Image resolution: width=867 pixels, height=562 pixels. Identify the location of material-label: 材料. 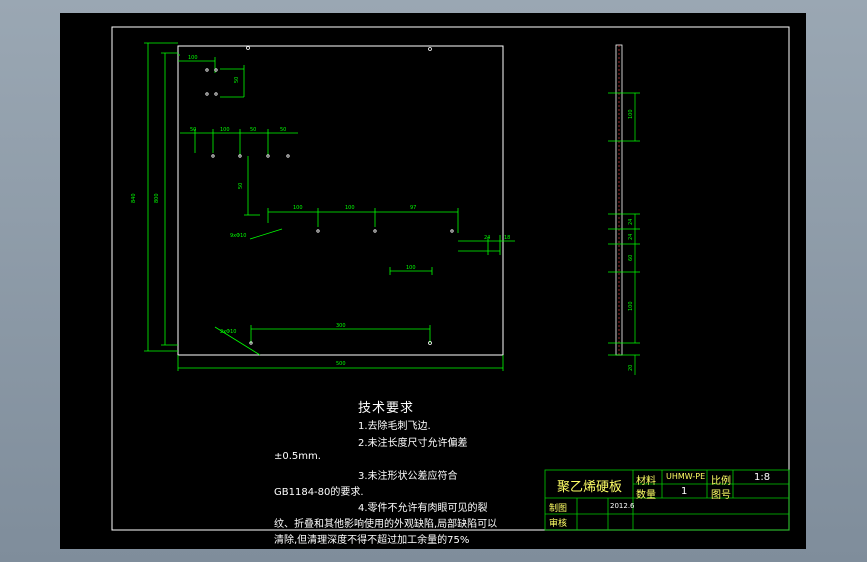
(646, 481).